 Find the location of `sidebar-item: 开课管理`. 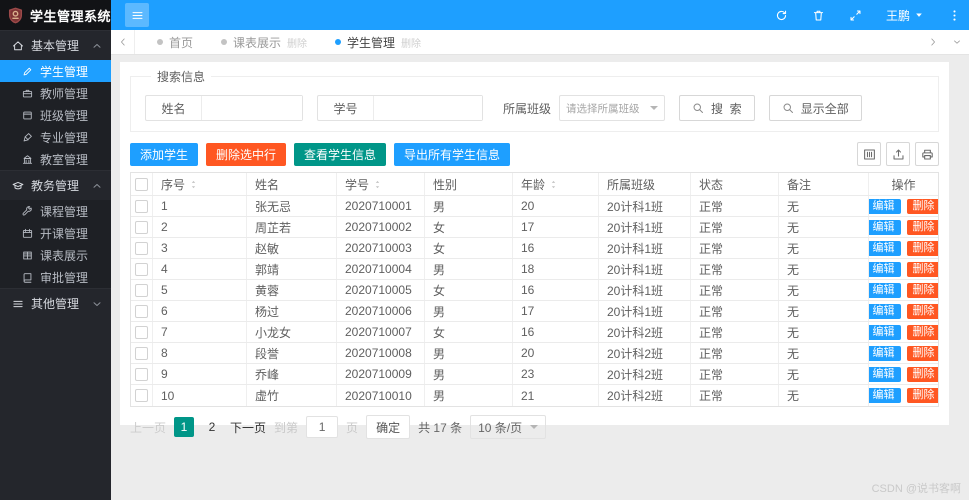

sidebar-item: 开课管理 is located at coordinates (55, 233).